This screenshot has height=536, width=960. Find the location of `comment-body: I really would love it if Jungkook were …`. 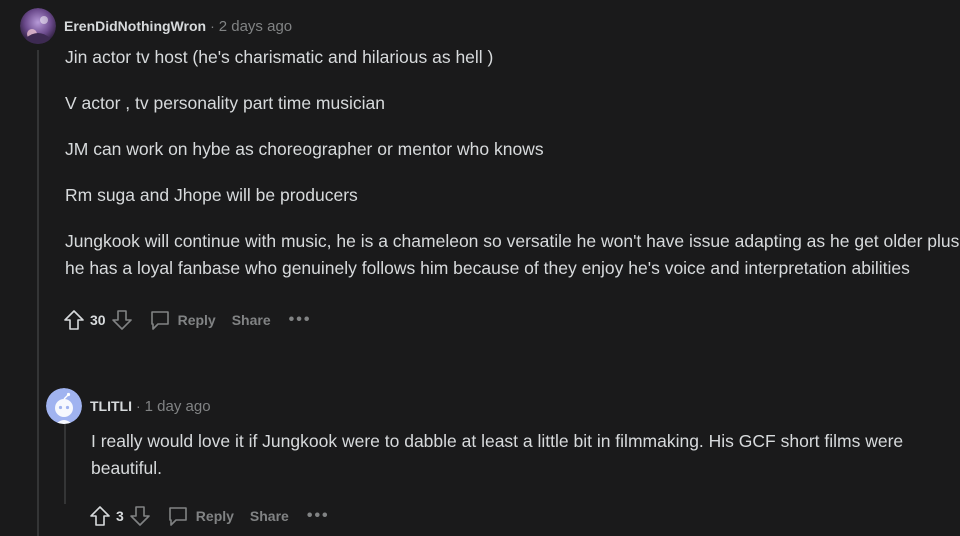

comment-body: I really would love it if Jungkook were … is located at coordinates (525, 455).